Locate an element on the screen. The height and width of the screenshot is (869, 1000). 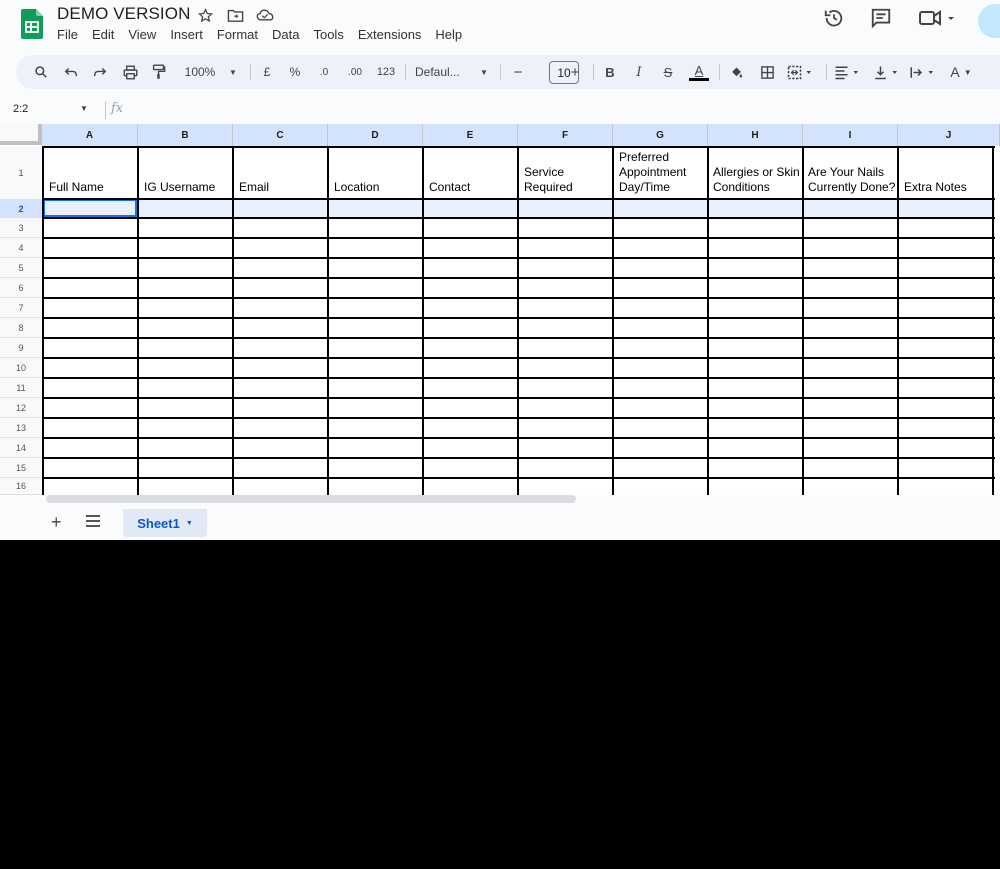
menu-help: Help is located at coordinates (452, 35).